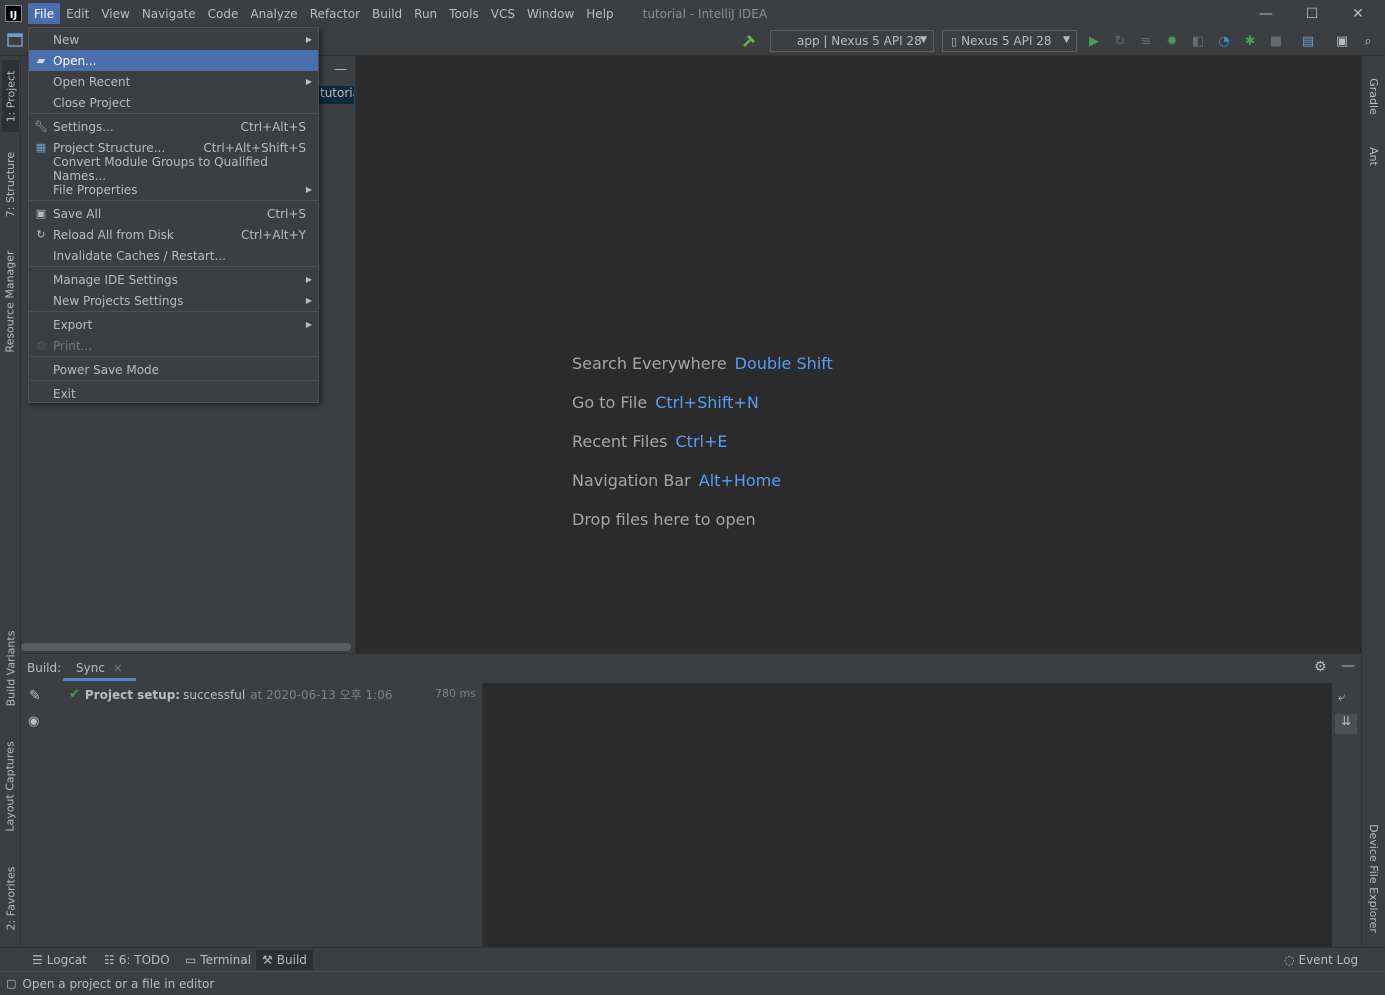 The width and height of the screenshot is (1385, 995). What do you see at coordinates (11, 983) in the screenshot?
I see `status-icon: ▢` at bounding box center [11, 983].